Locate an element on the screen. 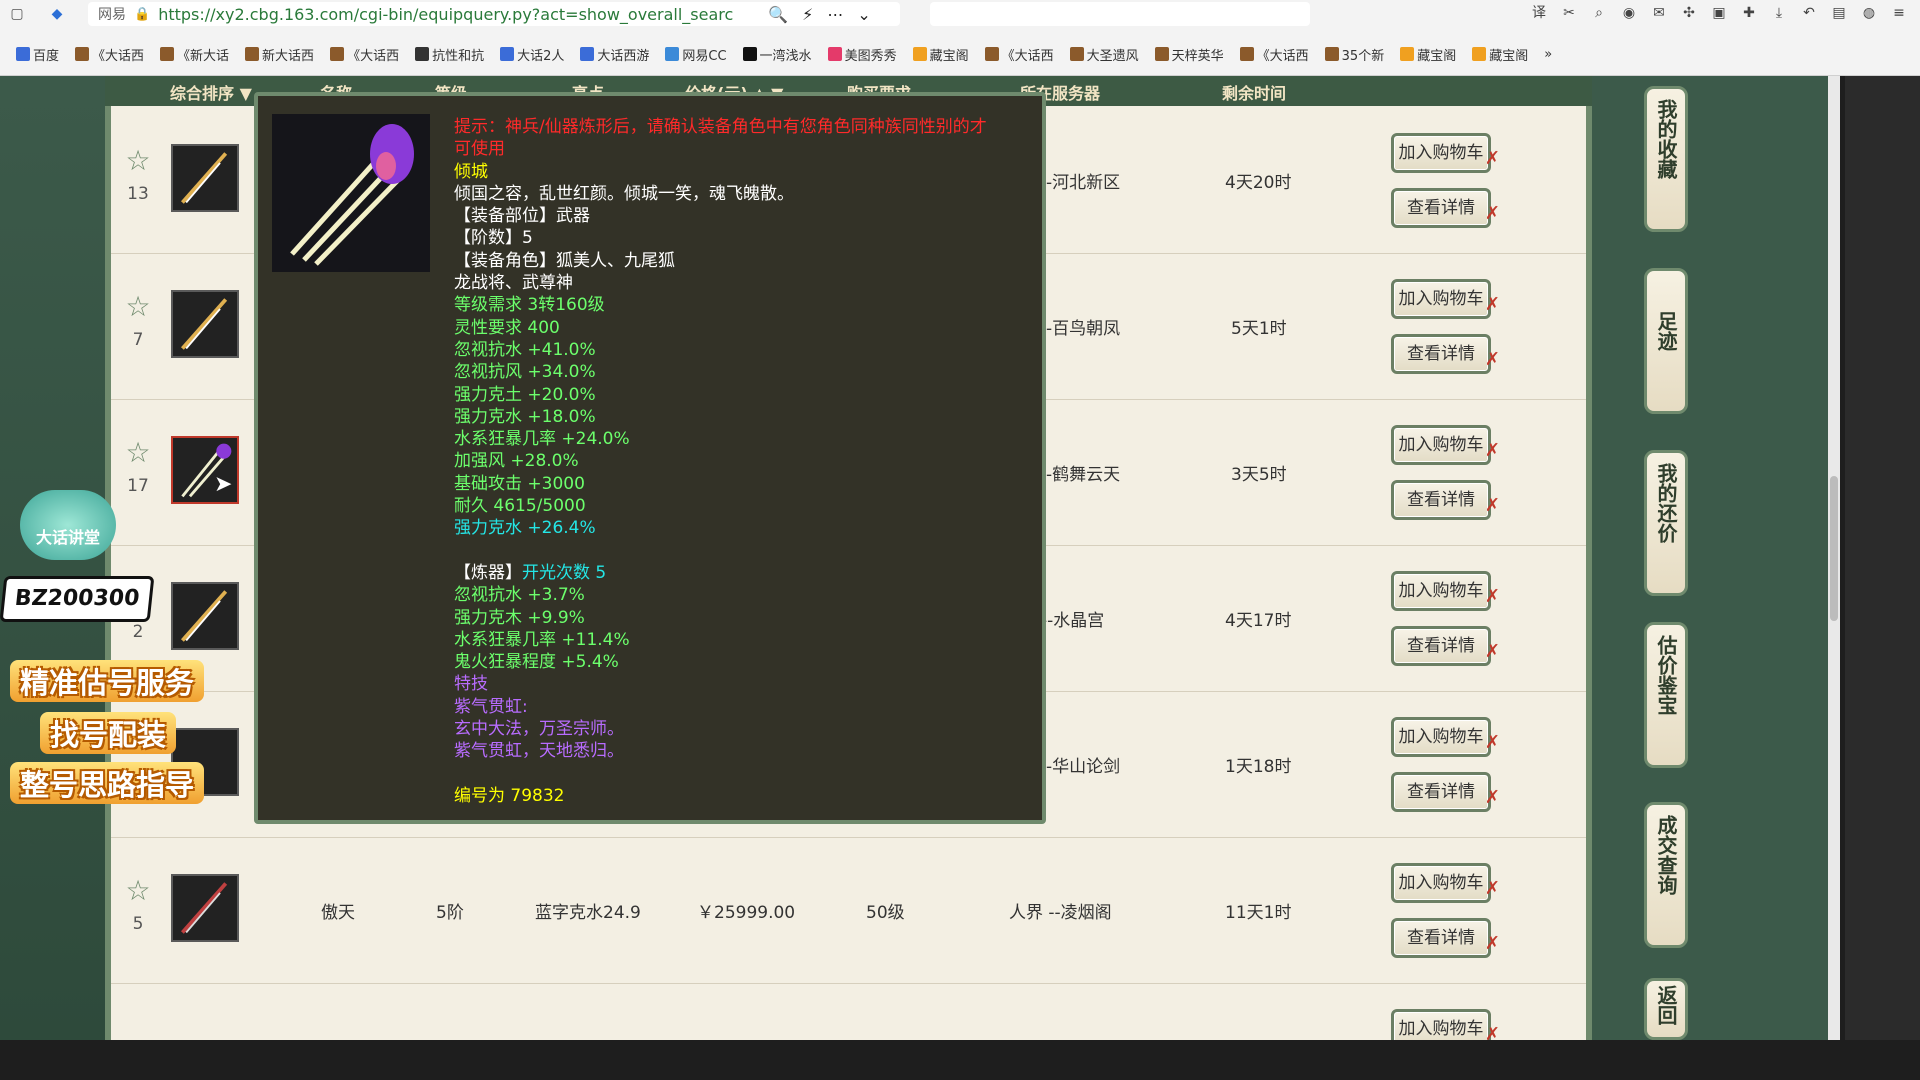 Image resolution: width=1920 pixels, height=1080 pixels. roles-line: 【装备角色】狐美人、九尾狐 is located at coordinates (564, 260).